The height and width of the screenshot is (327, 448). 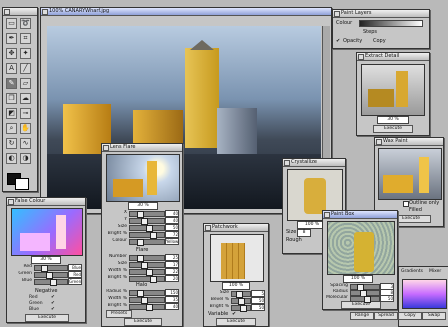 I want to click on lens-flare-presets-button: Presets, so click(x=119, y=314).